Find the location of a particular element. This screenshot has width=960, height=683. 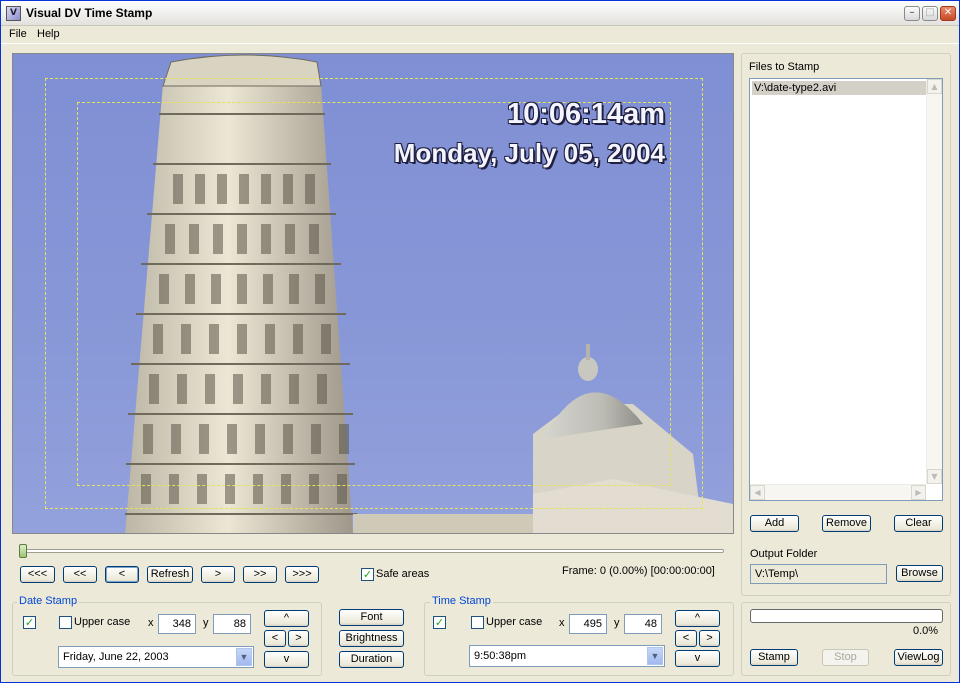

duration-button: Duration is located at coordinates (371, 659).